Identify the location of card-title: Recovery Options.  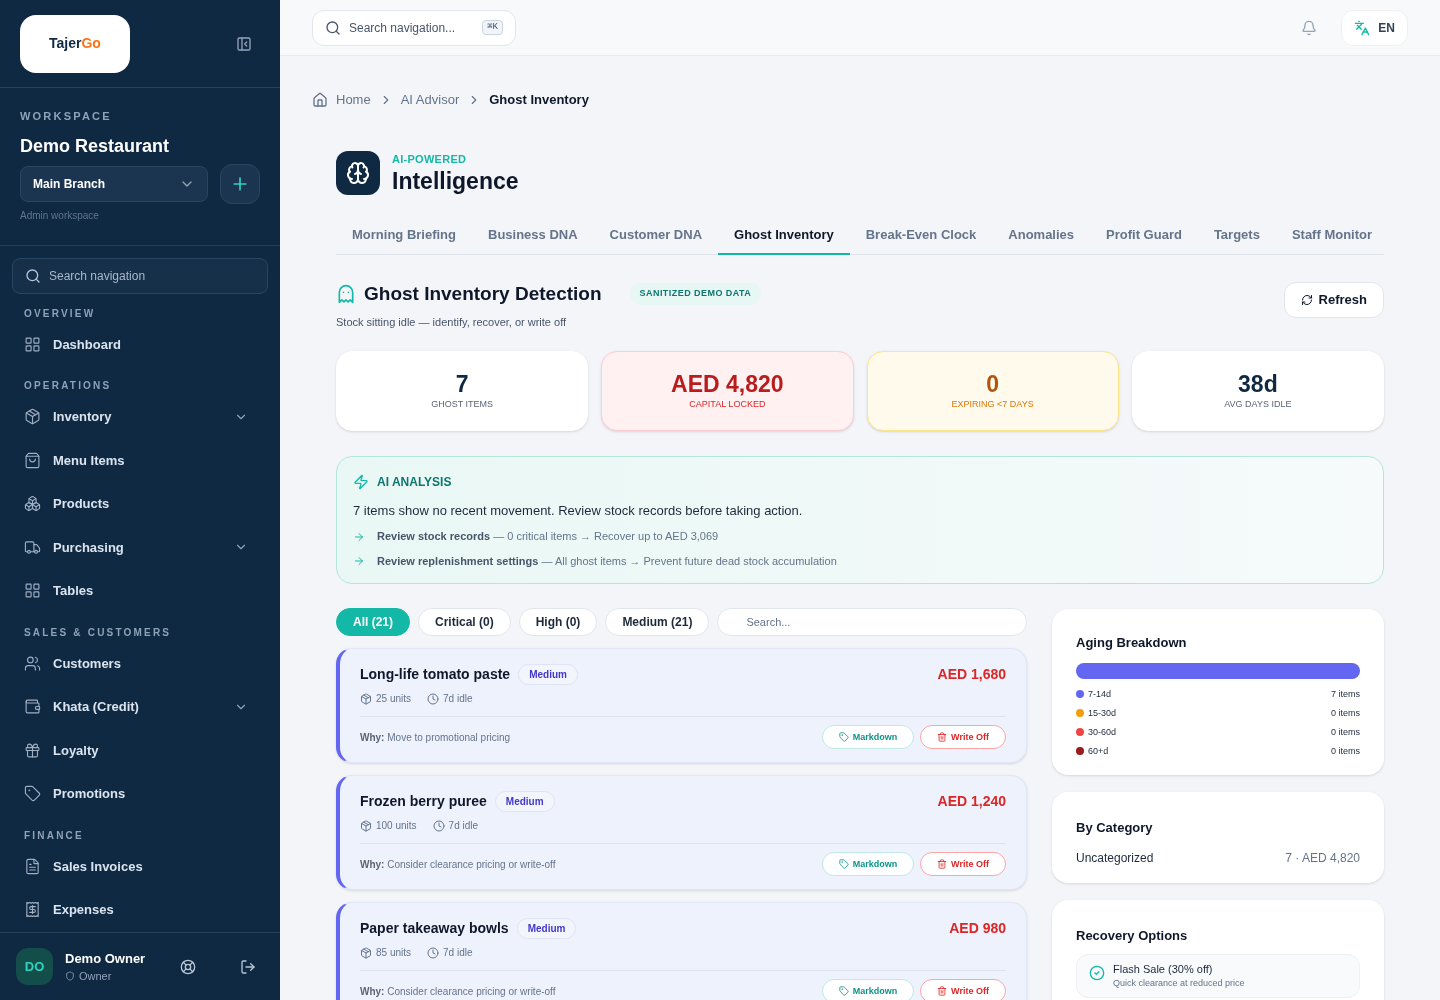
(1132, 936).